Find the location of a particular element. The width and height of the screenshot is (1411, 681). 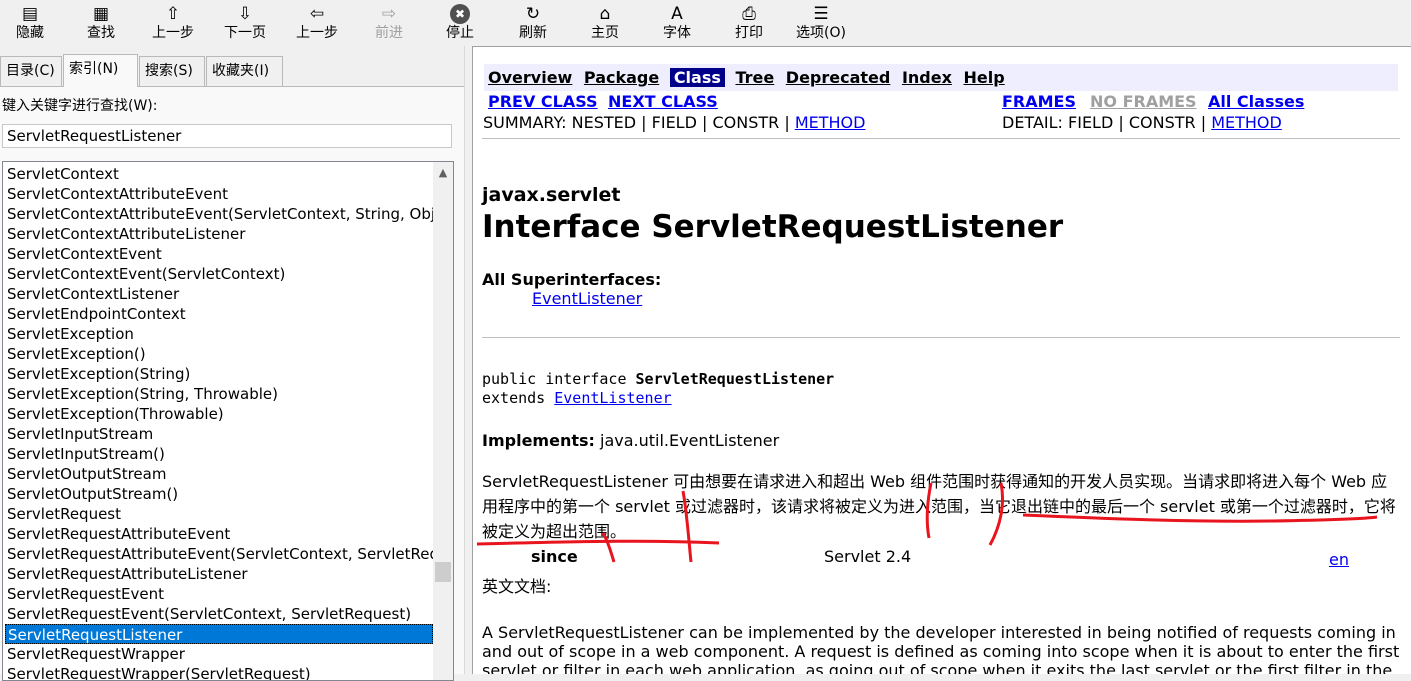

index-list-item: ServletOutputStream is located at coordinates (219, 474).